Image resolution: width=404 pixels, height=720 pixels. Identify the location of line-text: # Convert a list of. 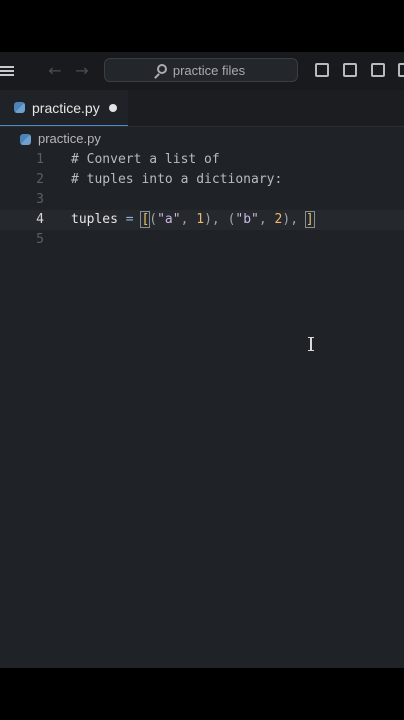
(145, 160).